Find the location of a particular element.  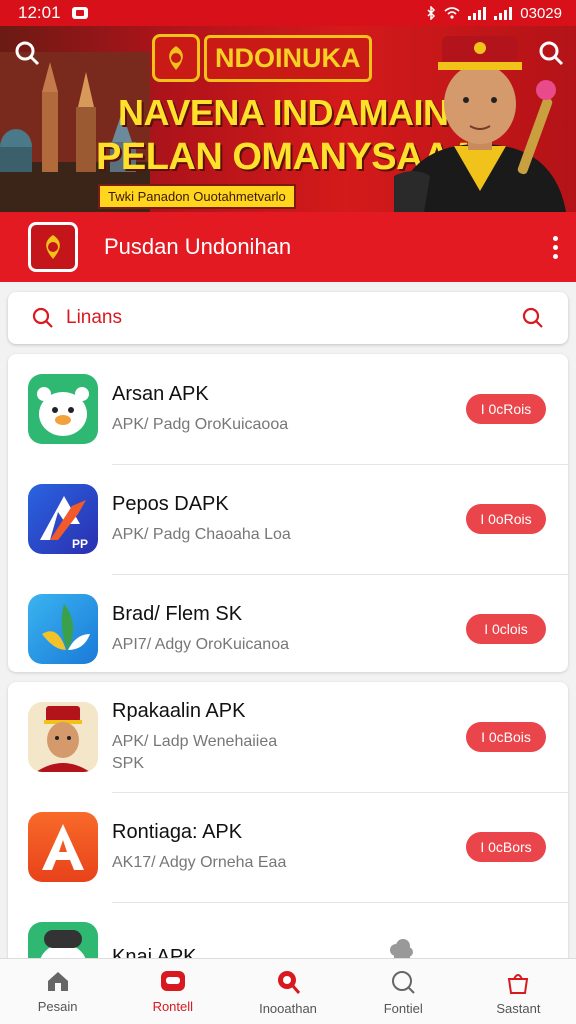

download-button: I 0oRois is located at coordinates (506, 519).